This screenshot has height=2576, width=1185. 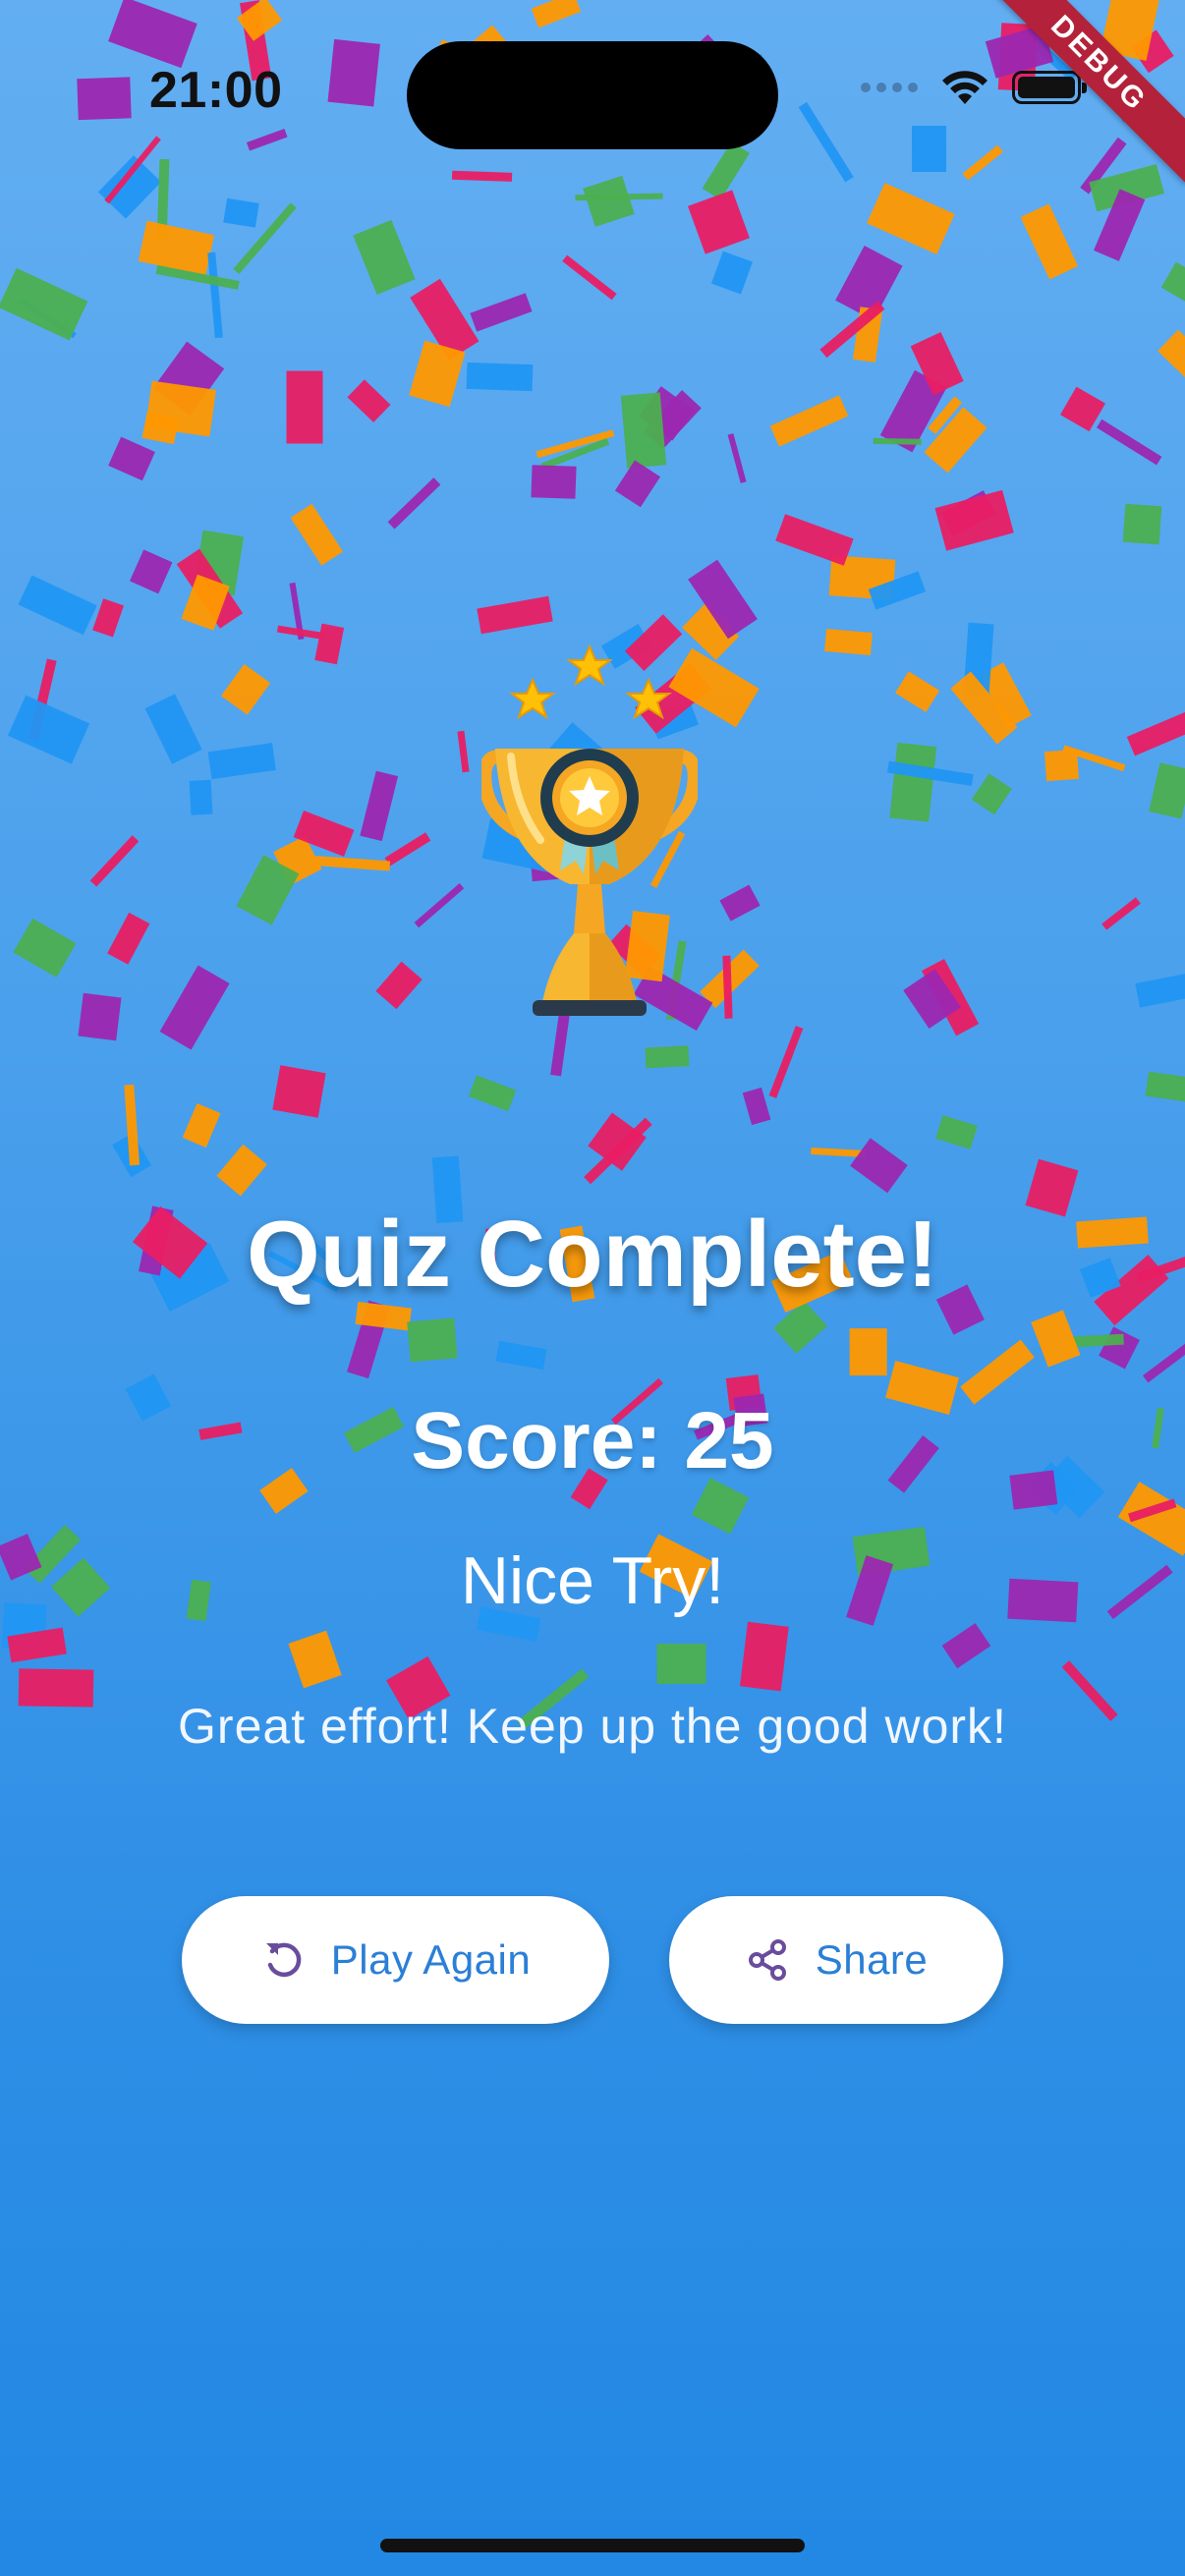 What do you see at coordinates (872, 1959) in the screenshot?
I see `share-label: Share` at bounding box center [872, 1959].